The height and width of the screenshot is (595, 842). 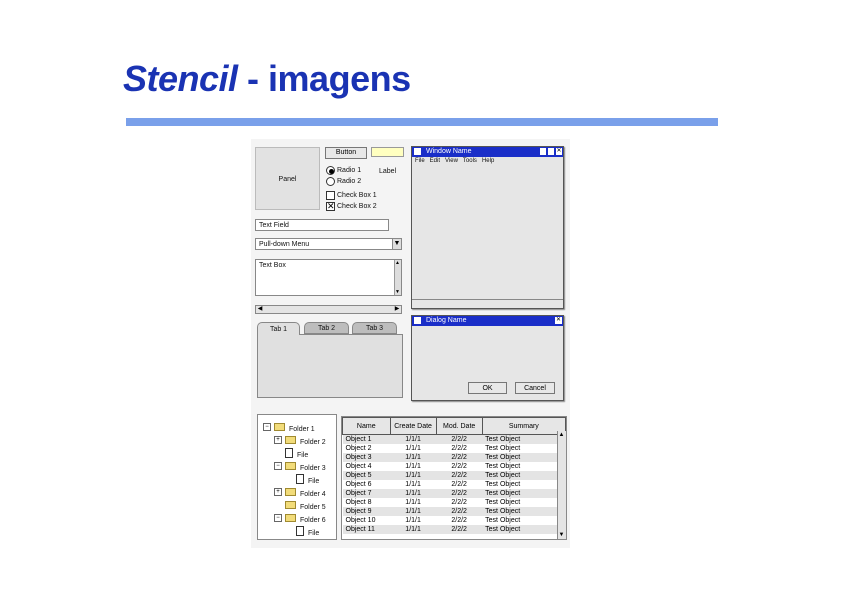 I want to click on col-create-date: Create Date, so click(x=413, y=426).